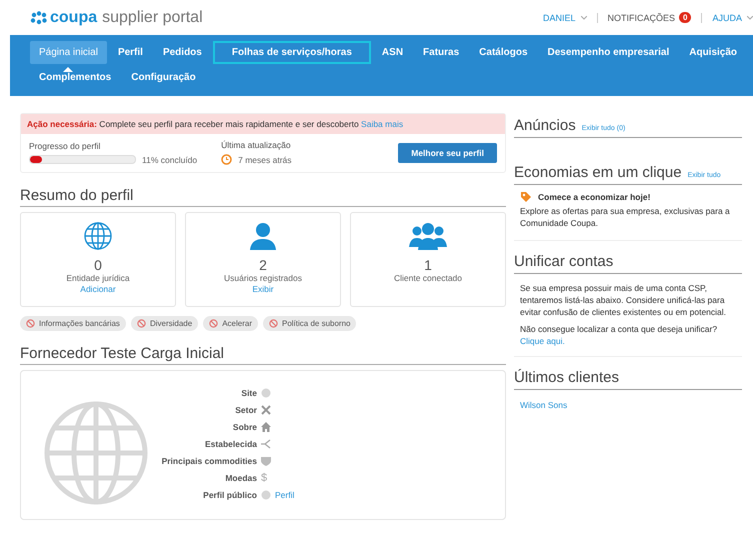  What do you see at coordinates (230, 443) in the screenshot?
I see `field-label: Estabelecida` at bounding box center [230, 443].